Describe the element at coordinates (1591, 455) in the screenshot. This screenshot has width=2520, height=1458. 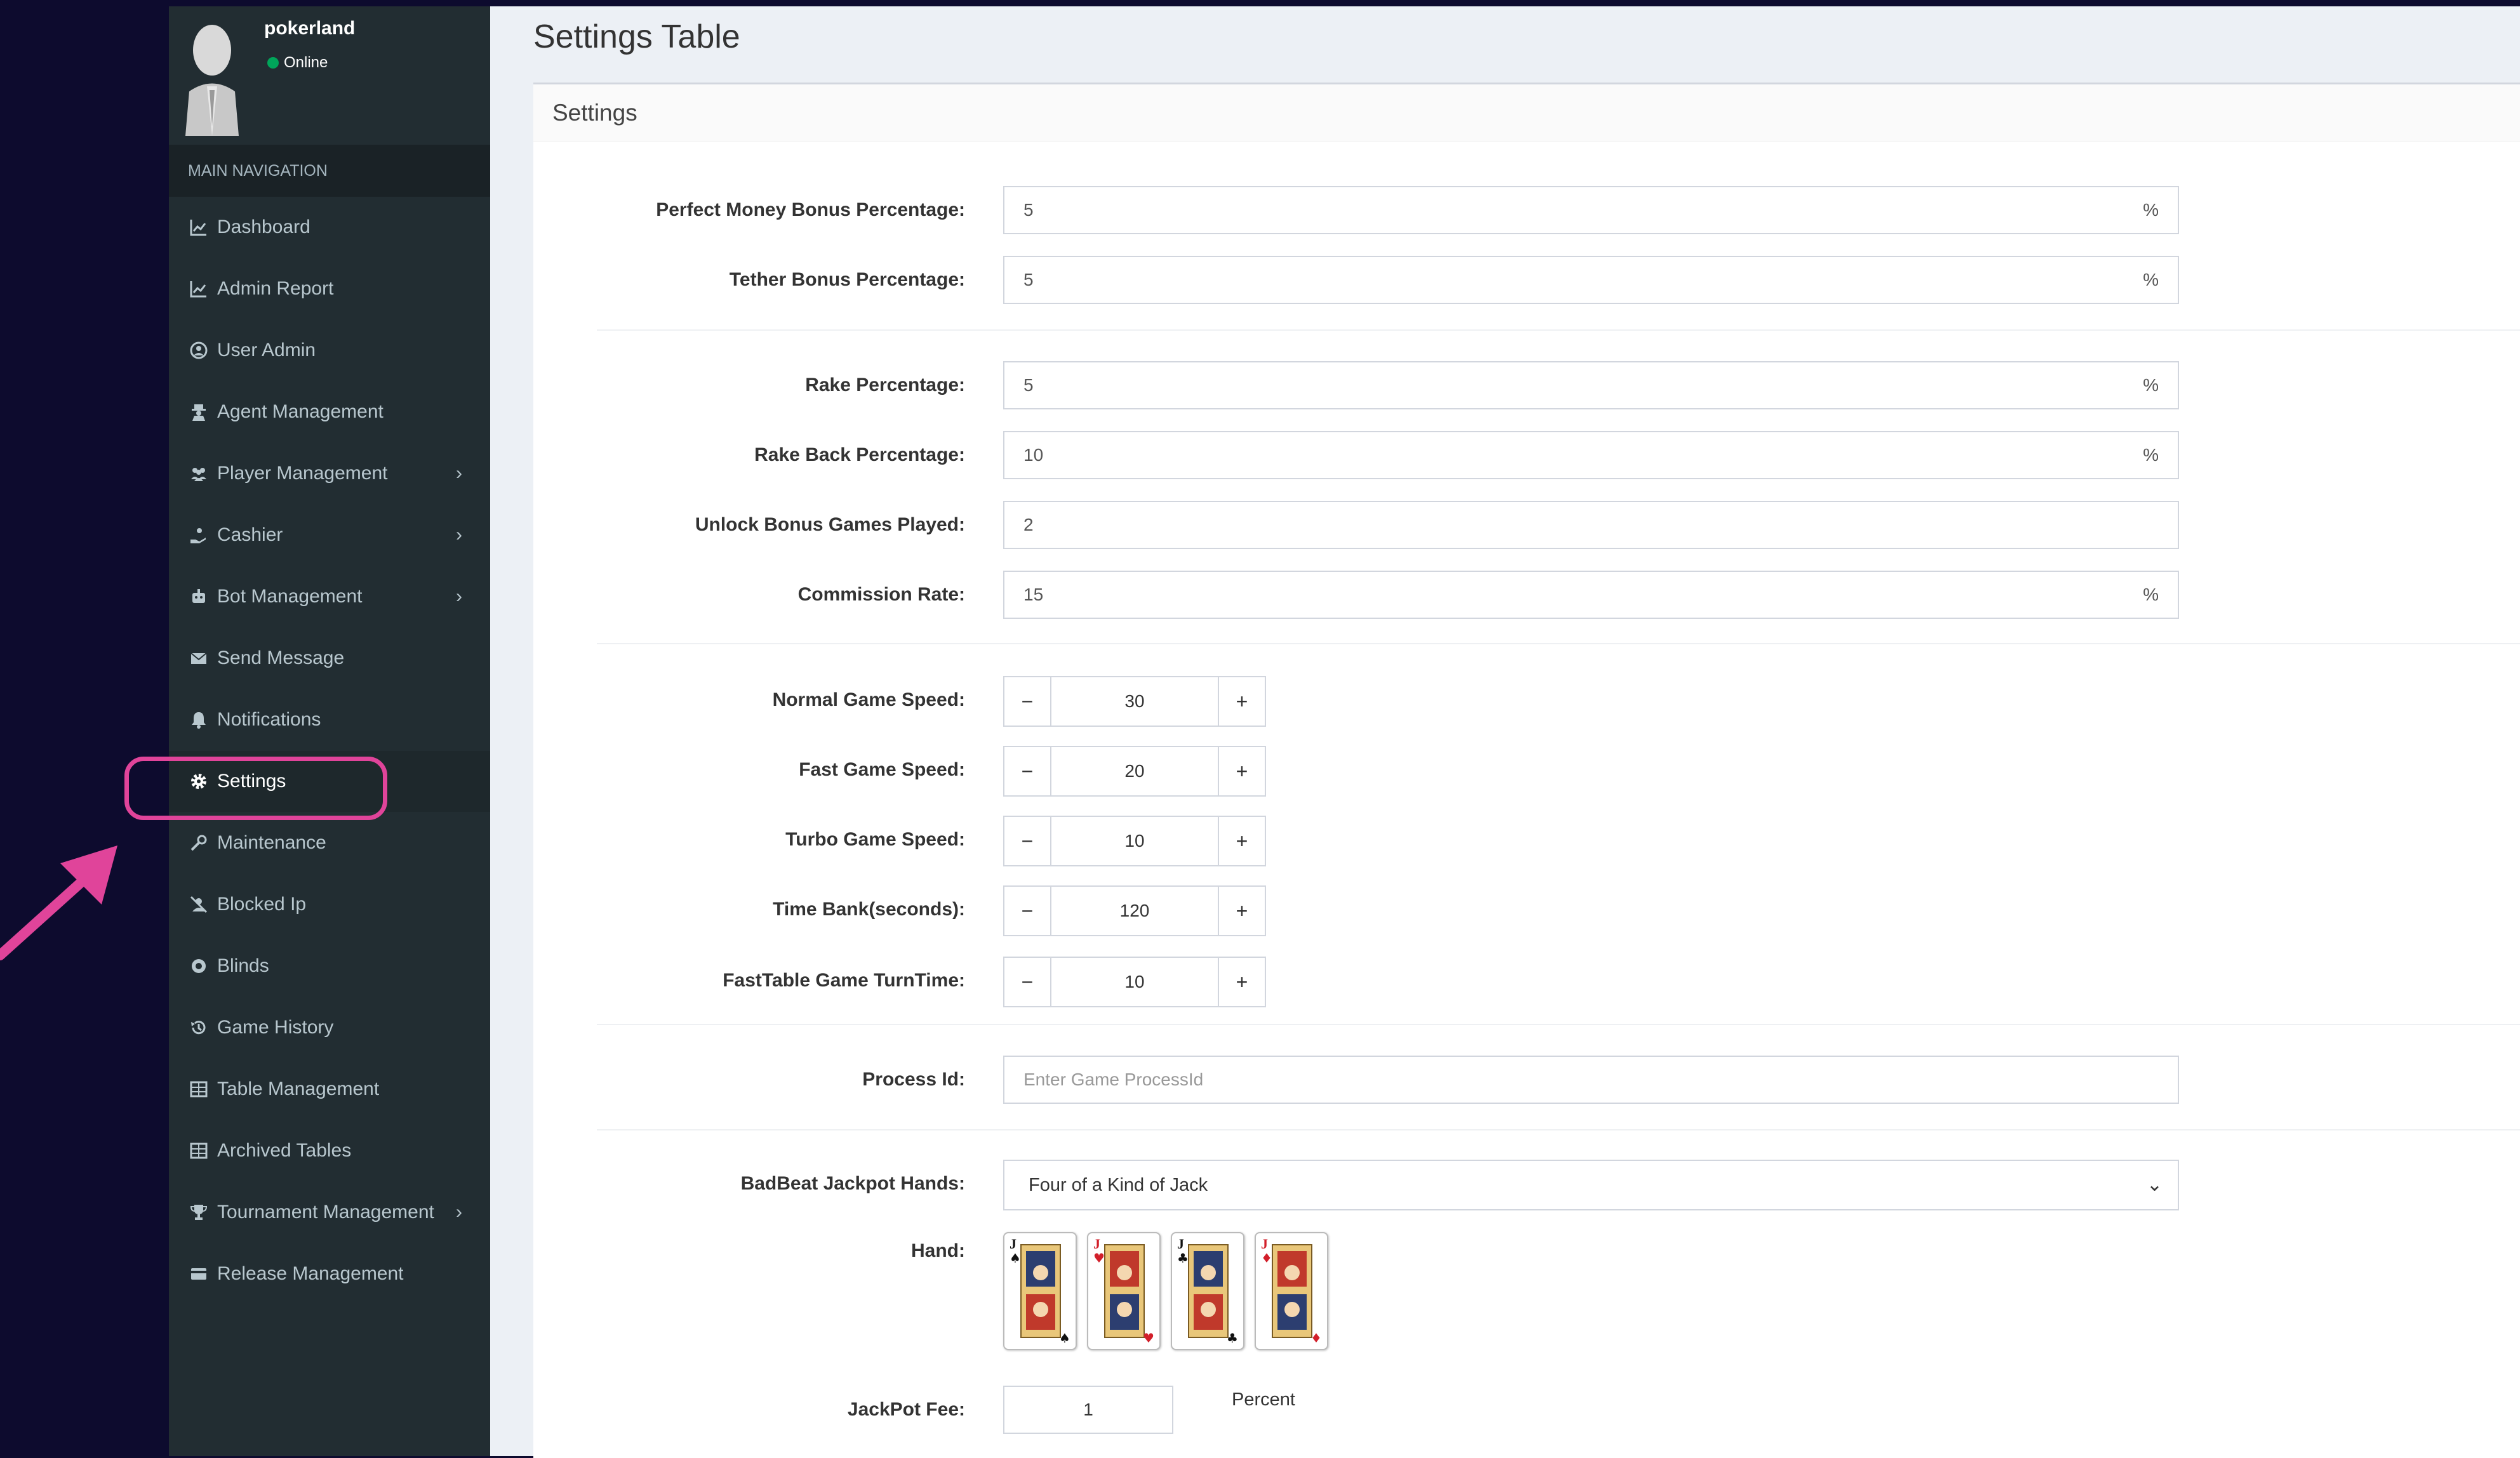
I see `rake-back-input: 10 %` at that location.